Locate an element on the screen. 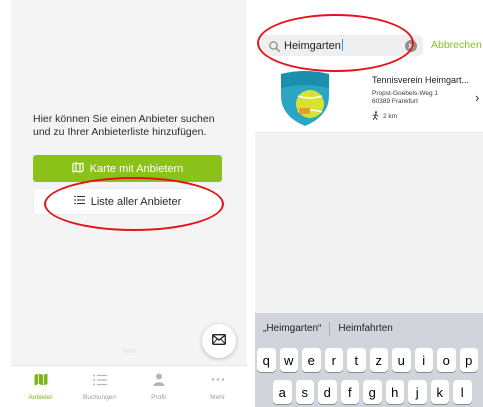  keyboard-suggestions: „Heimgarten“ Heimfahrten is located at coordinates (369, 329).